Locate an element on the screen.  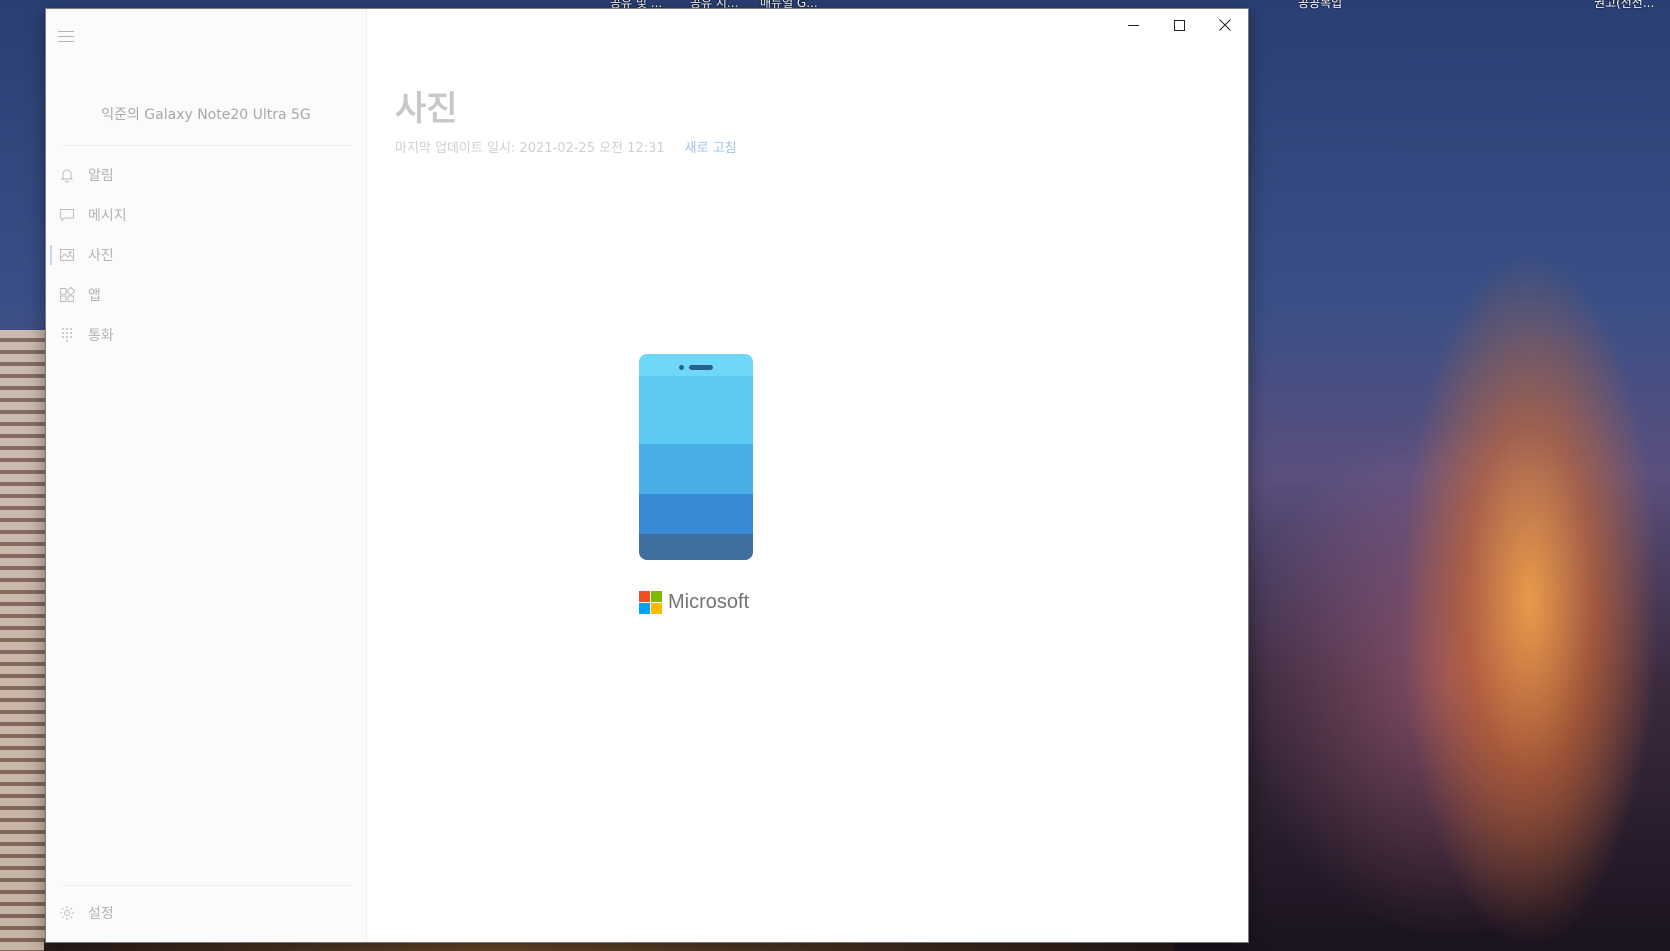
dialpad-icon is located at coordinates (67, 335).